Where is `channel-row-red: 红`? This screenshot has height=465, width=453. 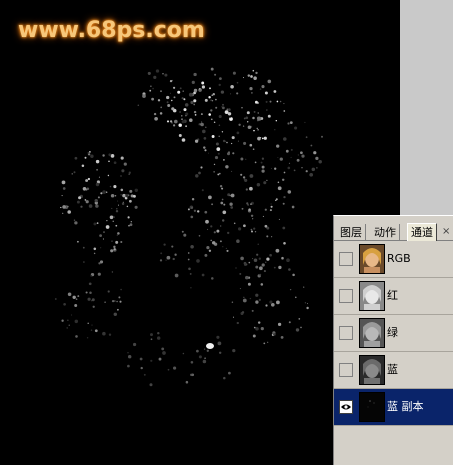 channel-row-red: 红 is located at coordinates (393, 296).